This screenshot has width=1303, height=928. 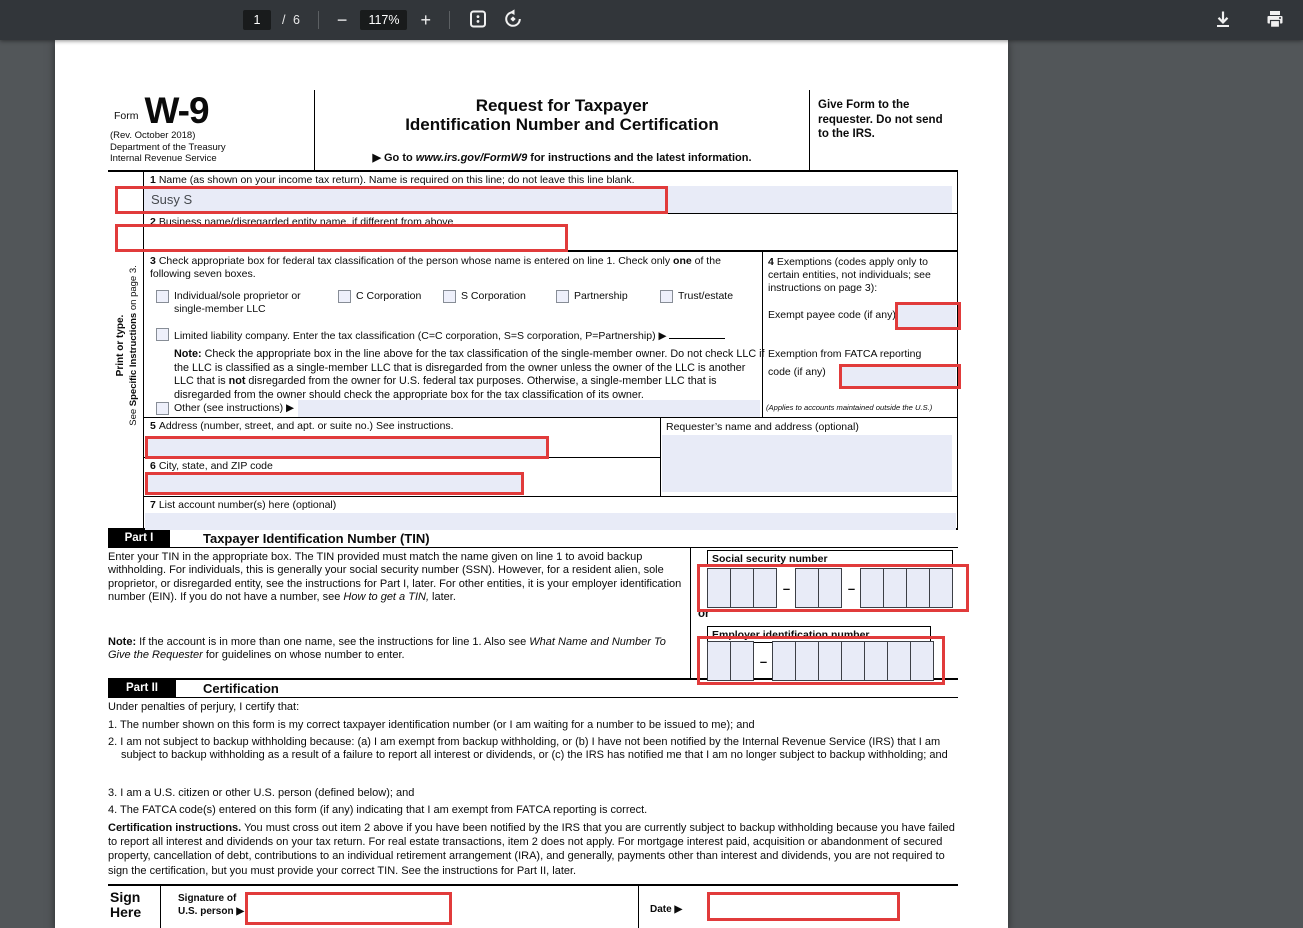 What do you see at coordinates (706, 296) in the screenshot?
I see `checkbox-label: Trust/estate` at bounding box center [706, 296].